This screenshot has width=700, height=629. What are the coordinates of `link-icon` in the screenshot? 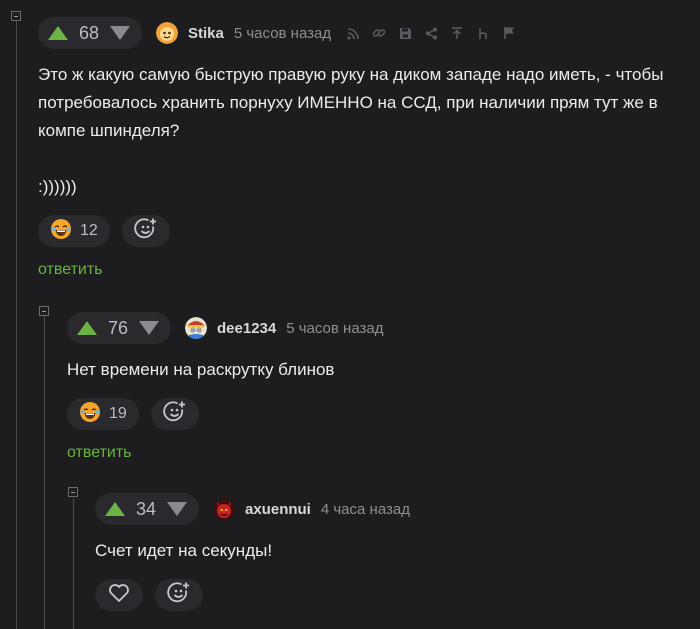 It's located at (379, 33).